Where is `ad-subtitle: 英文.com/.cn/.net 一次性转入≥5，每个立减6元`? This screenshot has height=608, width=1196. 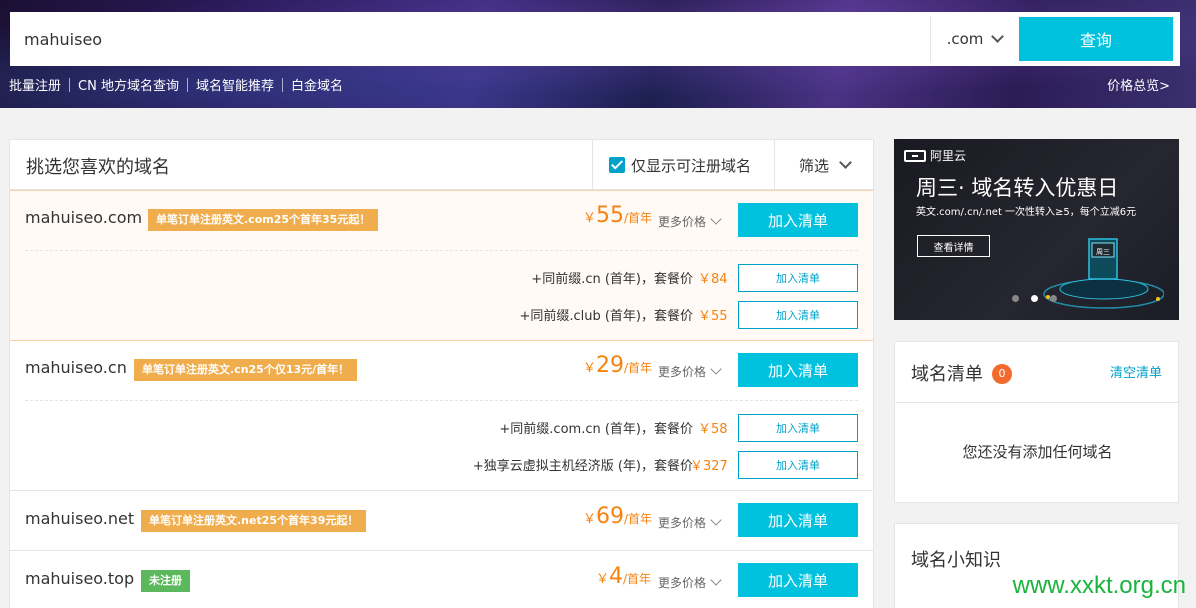
ad-subtitle: 英文.com/.cn/.net 一次性转入≥5，每个立减6元 is located at coordinates (1026, 212).